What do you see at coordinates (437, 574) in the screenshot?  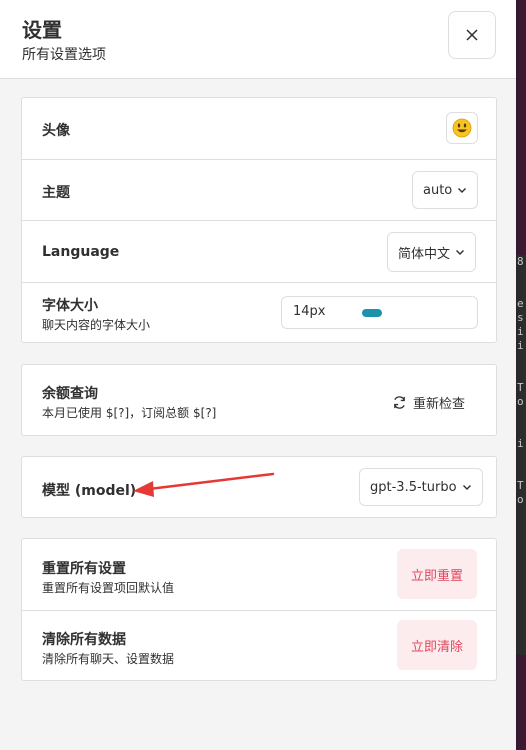 I see `reset-button: 立即重置` at bounding box center [437, 574].